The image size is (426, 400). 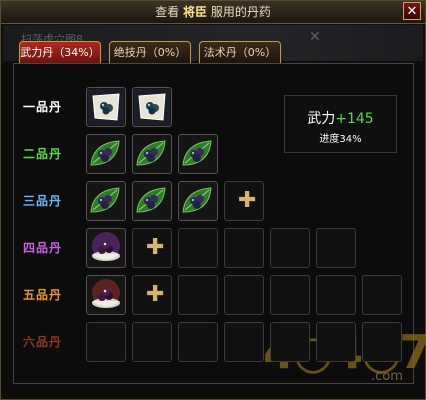 I want to click on stat-line: 武力+145, so click(x=340, y=118).